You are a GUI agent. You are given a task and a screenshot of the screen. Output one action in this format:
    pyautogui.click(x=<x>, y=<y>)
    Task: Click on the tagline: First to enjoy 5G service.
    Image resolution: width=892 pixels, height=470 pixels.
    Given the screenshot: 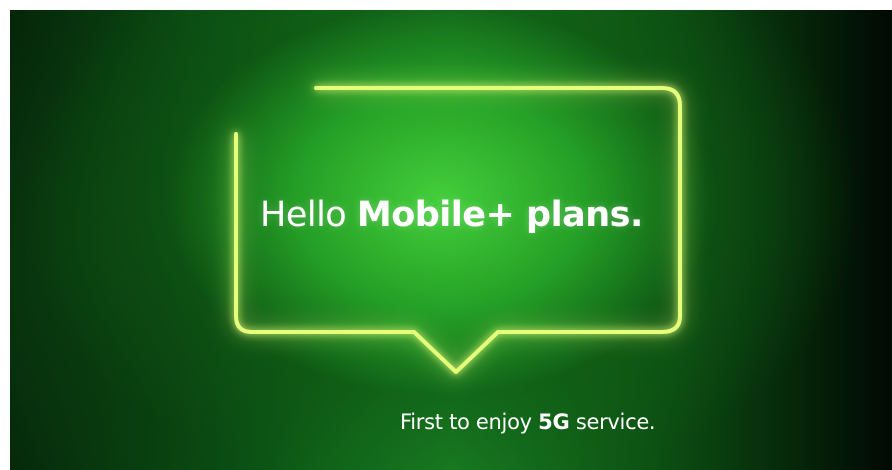 What is the action you would take?
    pyautogui.click(x=528, y=422)
    